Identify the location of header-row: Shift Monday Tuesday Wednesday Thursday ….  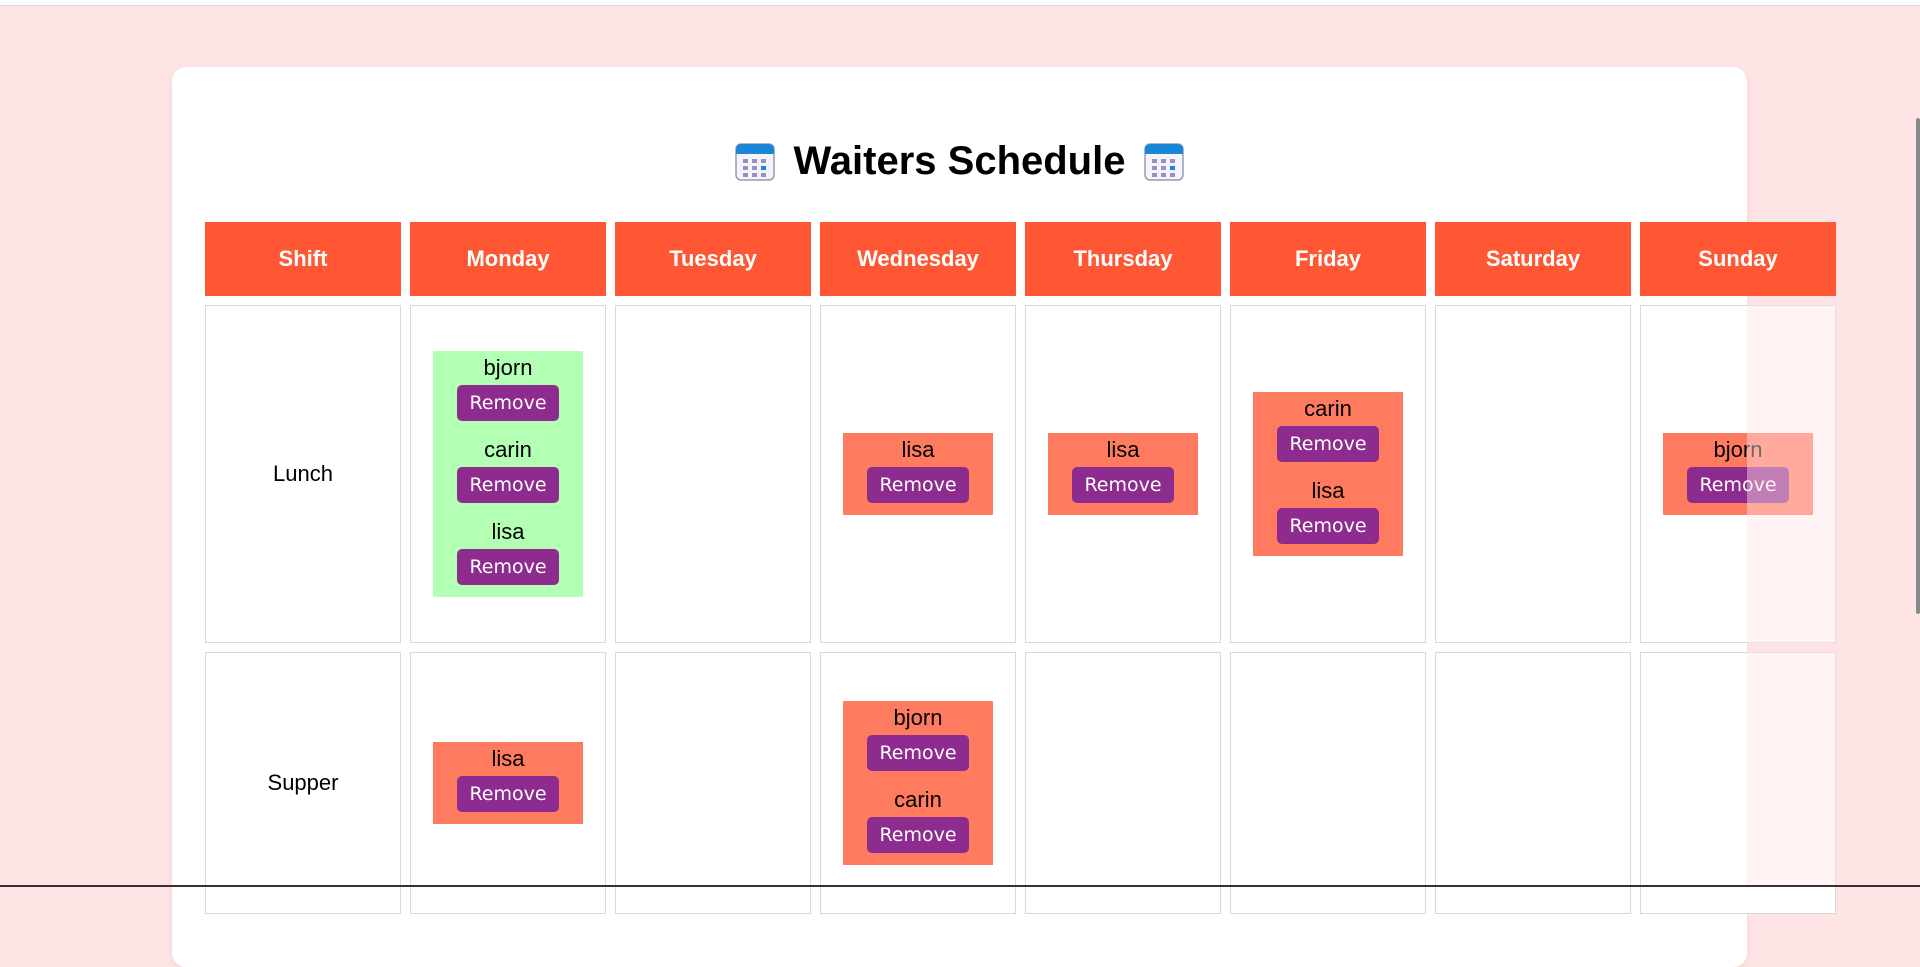
(1020, 259).